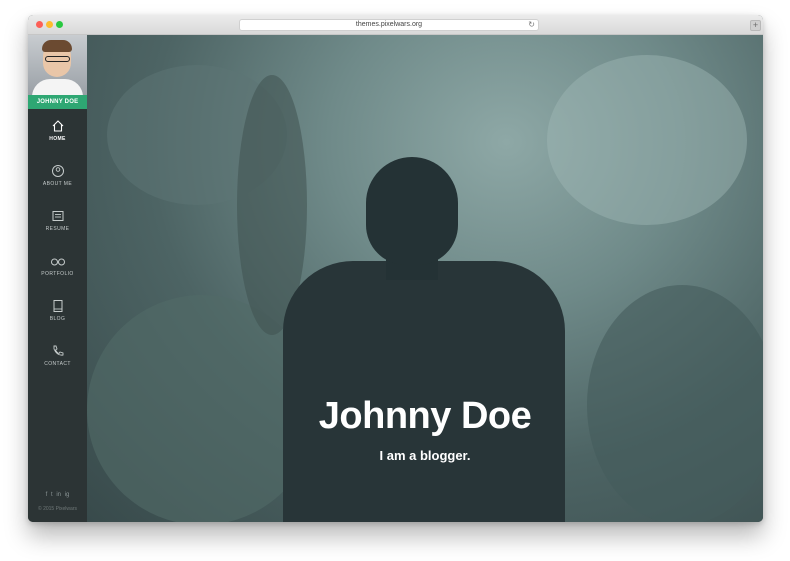 The height and width of the screenshot is (561, 790). Describe the element at coordinates (57, 59) in the screenshot. I see `avatar-glasses` at that location.